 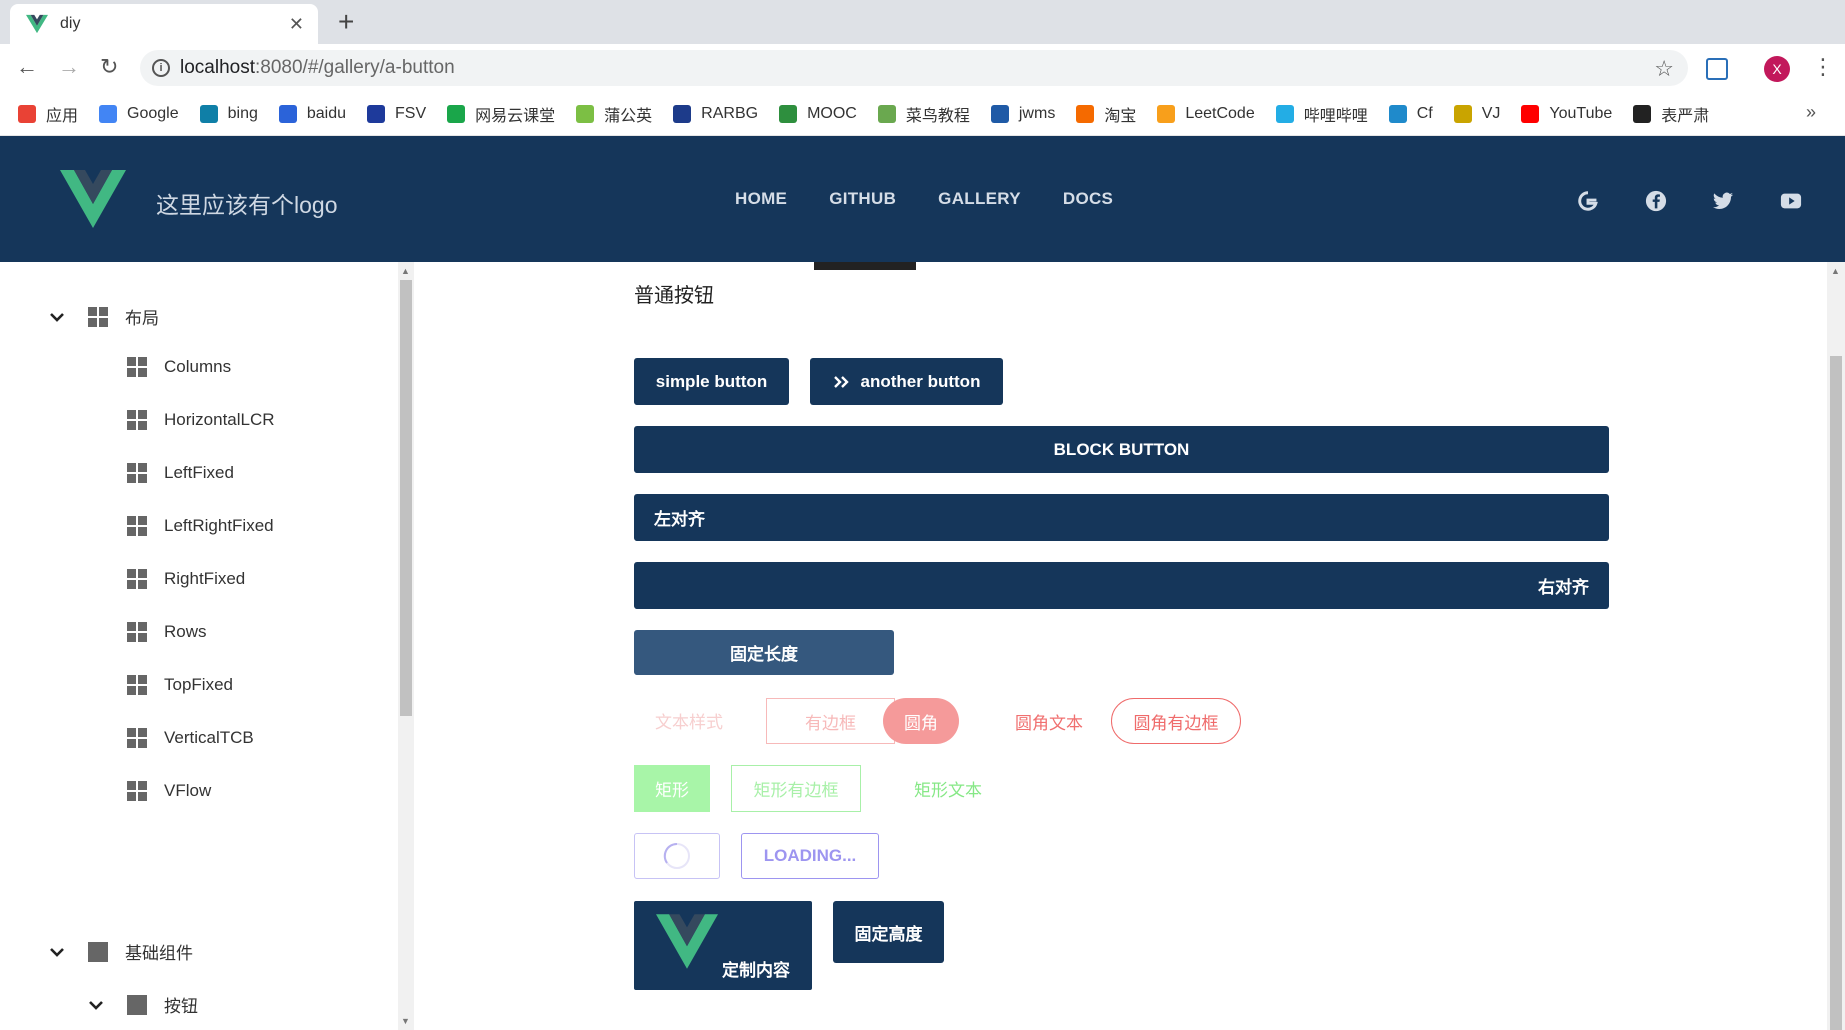 What do you see at coordinates (296, 24) in the screenshot?
I see `tab-close-icon: ✕` at bounding box center [296, 24].